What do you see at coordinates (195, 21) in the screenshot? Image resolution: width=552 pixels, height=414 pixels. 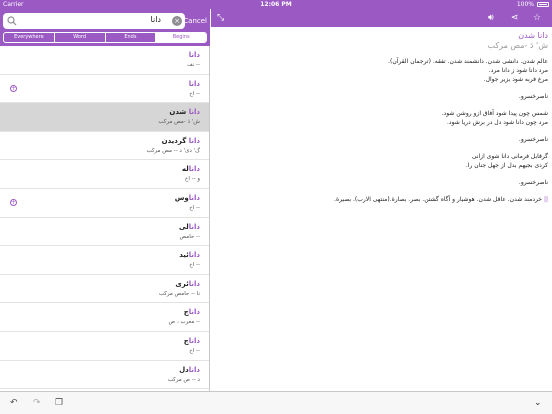 I see `cancel-button: Cancel` at bounding box center [195, 21].